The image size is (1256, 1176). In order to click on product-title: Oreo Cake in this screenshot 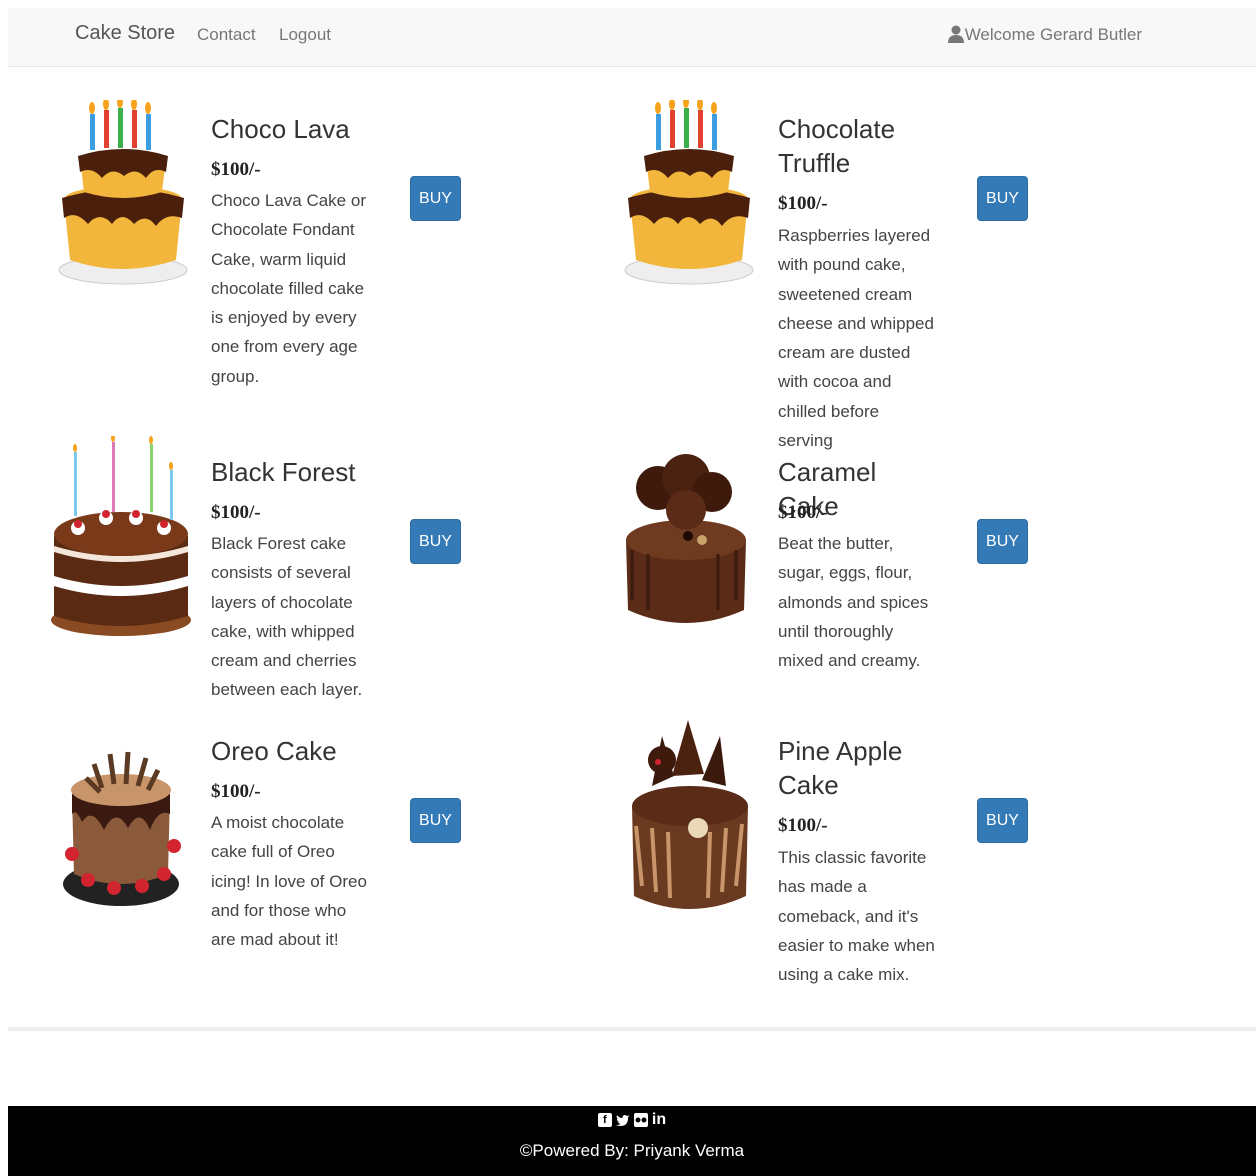, I will do `click(274, 751)`.